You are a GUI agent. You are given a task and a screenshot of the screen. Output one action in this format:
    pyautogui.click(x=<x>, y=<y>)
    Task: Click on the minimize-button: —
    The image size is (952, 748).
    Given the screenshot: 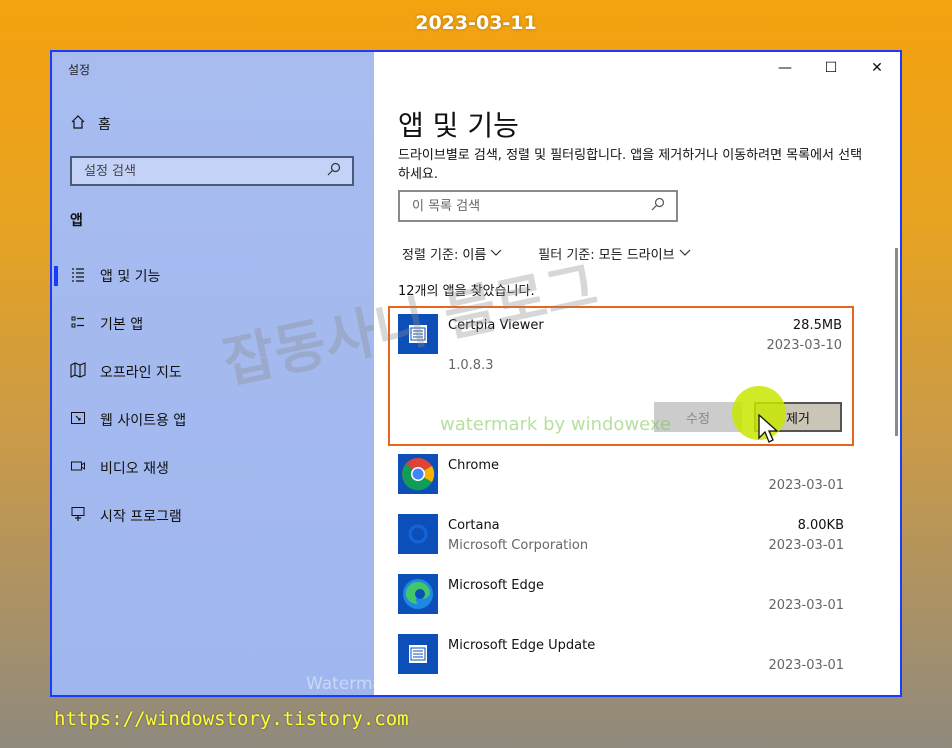 What is the action you would take?
    pyautogui.click(x=785, y=68)
    